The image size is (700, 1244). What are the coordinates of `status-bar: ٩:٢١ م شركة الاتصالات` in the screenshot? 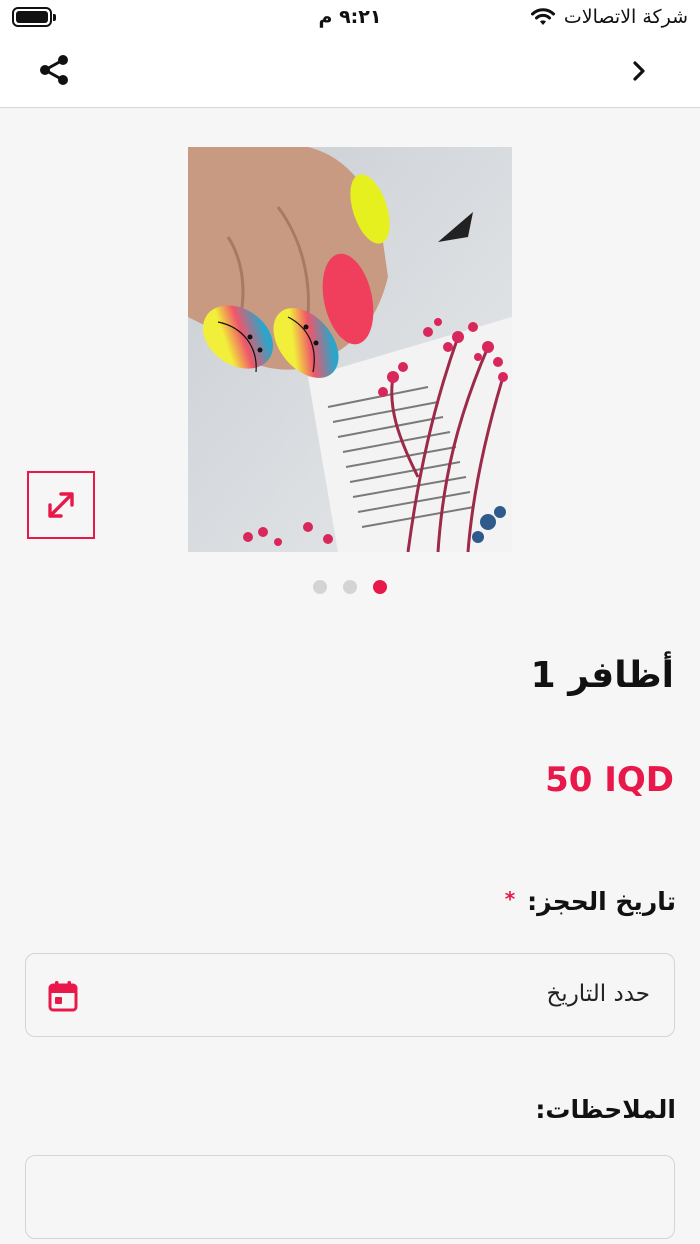 It's located at (350, 18).